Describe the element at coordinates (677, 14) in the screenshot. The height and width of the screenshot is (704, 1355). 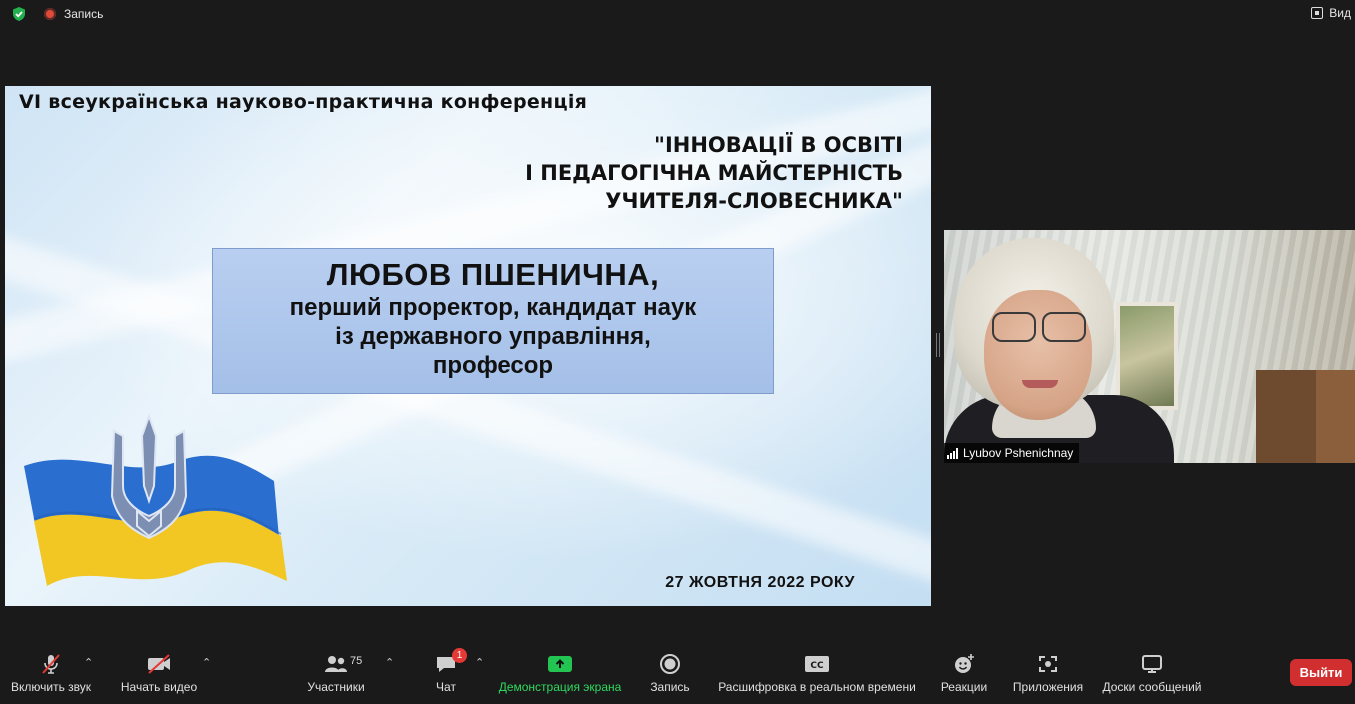
I see `top-bar: Запись Вид` at that location.